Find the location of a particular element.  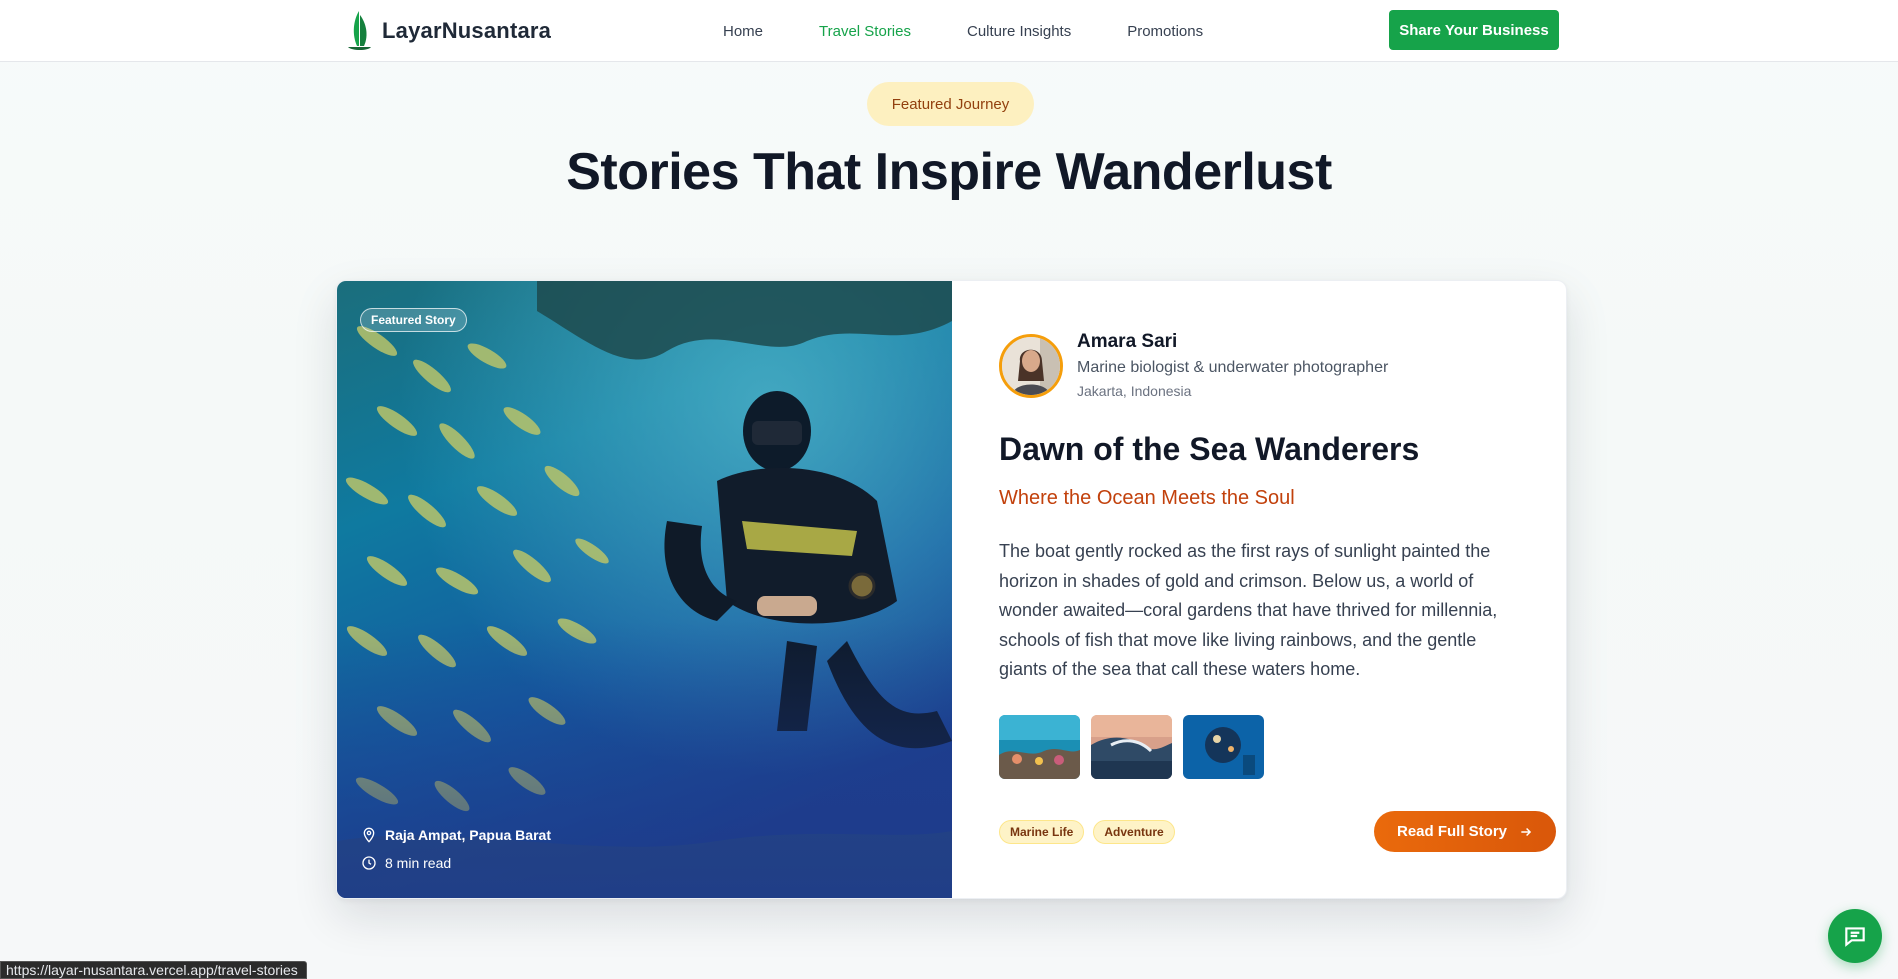

tag-marine-life: Marine Life is located at coordinates (1042, 832).